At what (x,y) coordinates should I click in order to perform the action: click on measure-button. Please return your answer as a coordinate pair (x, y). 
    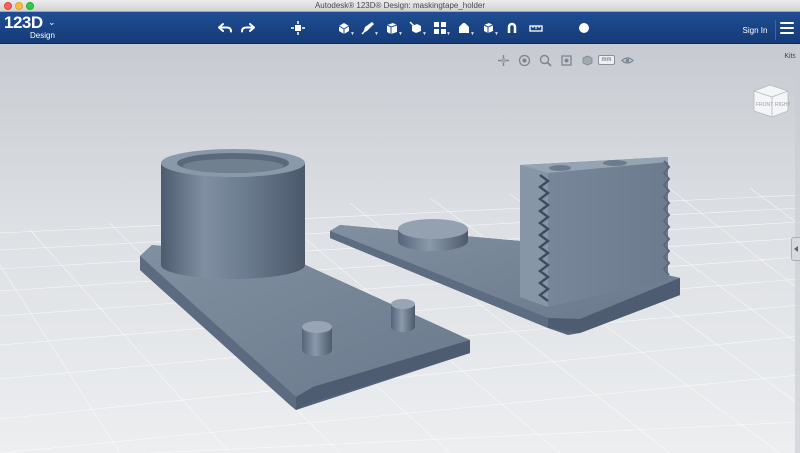
    Looking at the image, I should click on (536, 28).